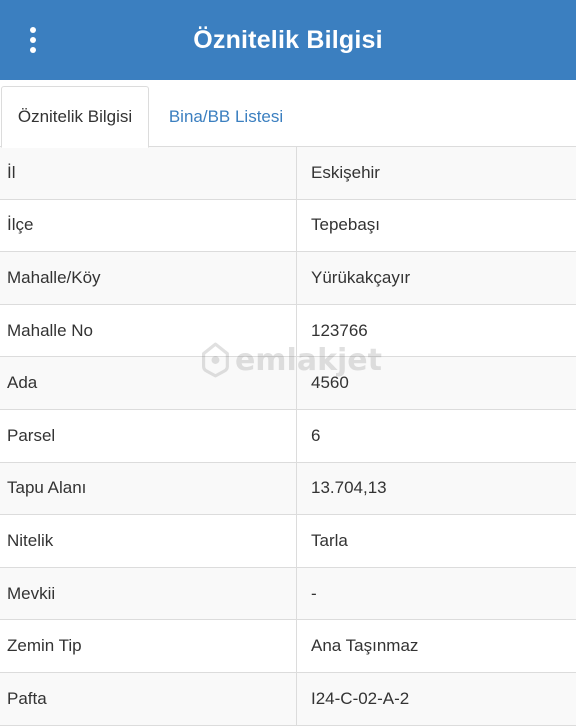 The width and height of the screenshot is (576, 726). I want to click on row-value: 6, so click(316, 435).